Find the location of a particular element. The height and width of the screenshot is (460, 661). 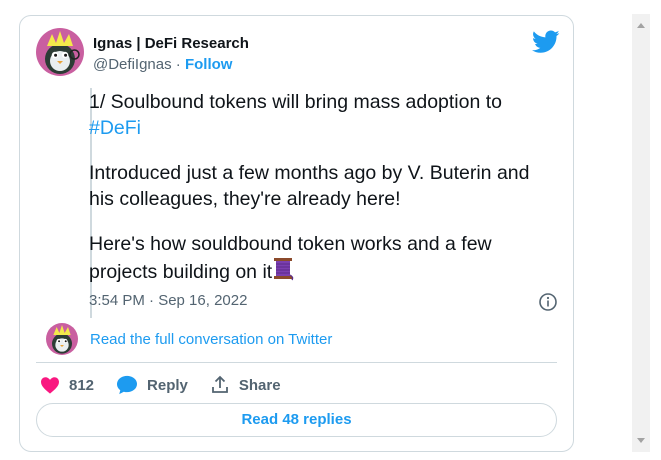

scroll-down-arrow is located at coordinates (641, 441).